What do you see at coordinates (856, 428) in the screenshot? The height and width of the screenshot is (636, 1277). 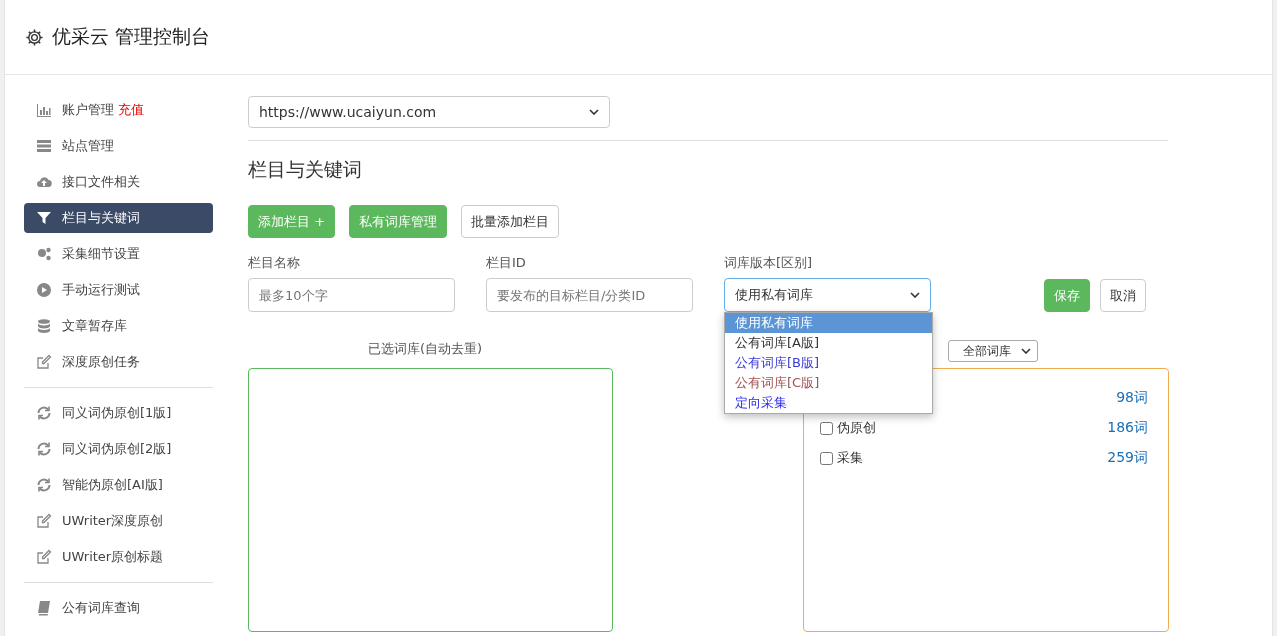 I see `library-label: 伪原创` at bounding box center [856, 428].